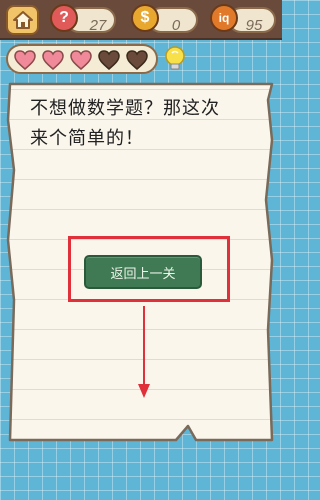 The image size is (320, 500). What do you see at coordinates (143, 272) in the screenshot?
I see `back-to-previous-level-button: 返回上一关` at bounding box center [143, 272].